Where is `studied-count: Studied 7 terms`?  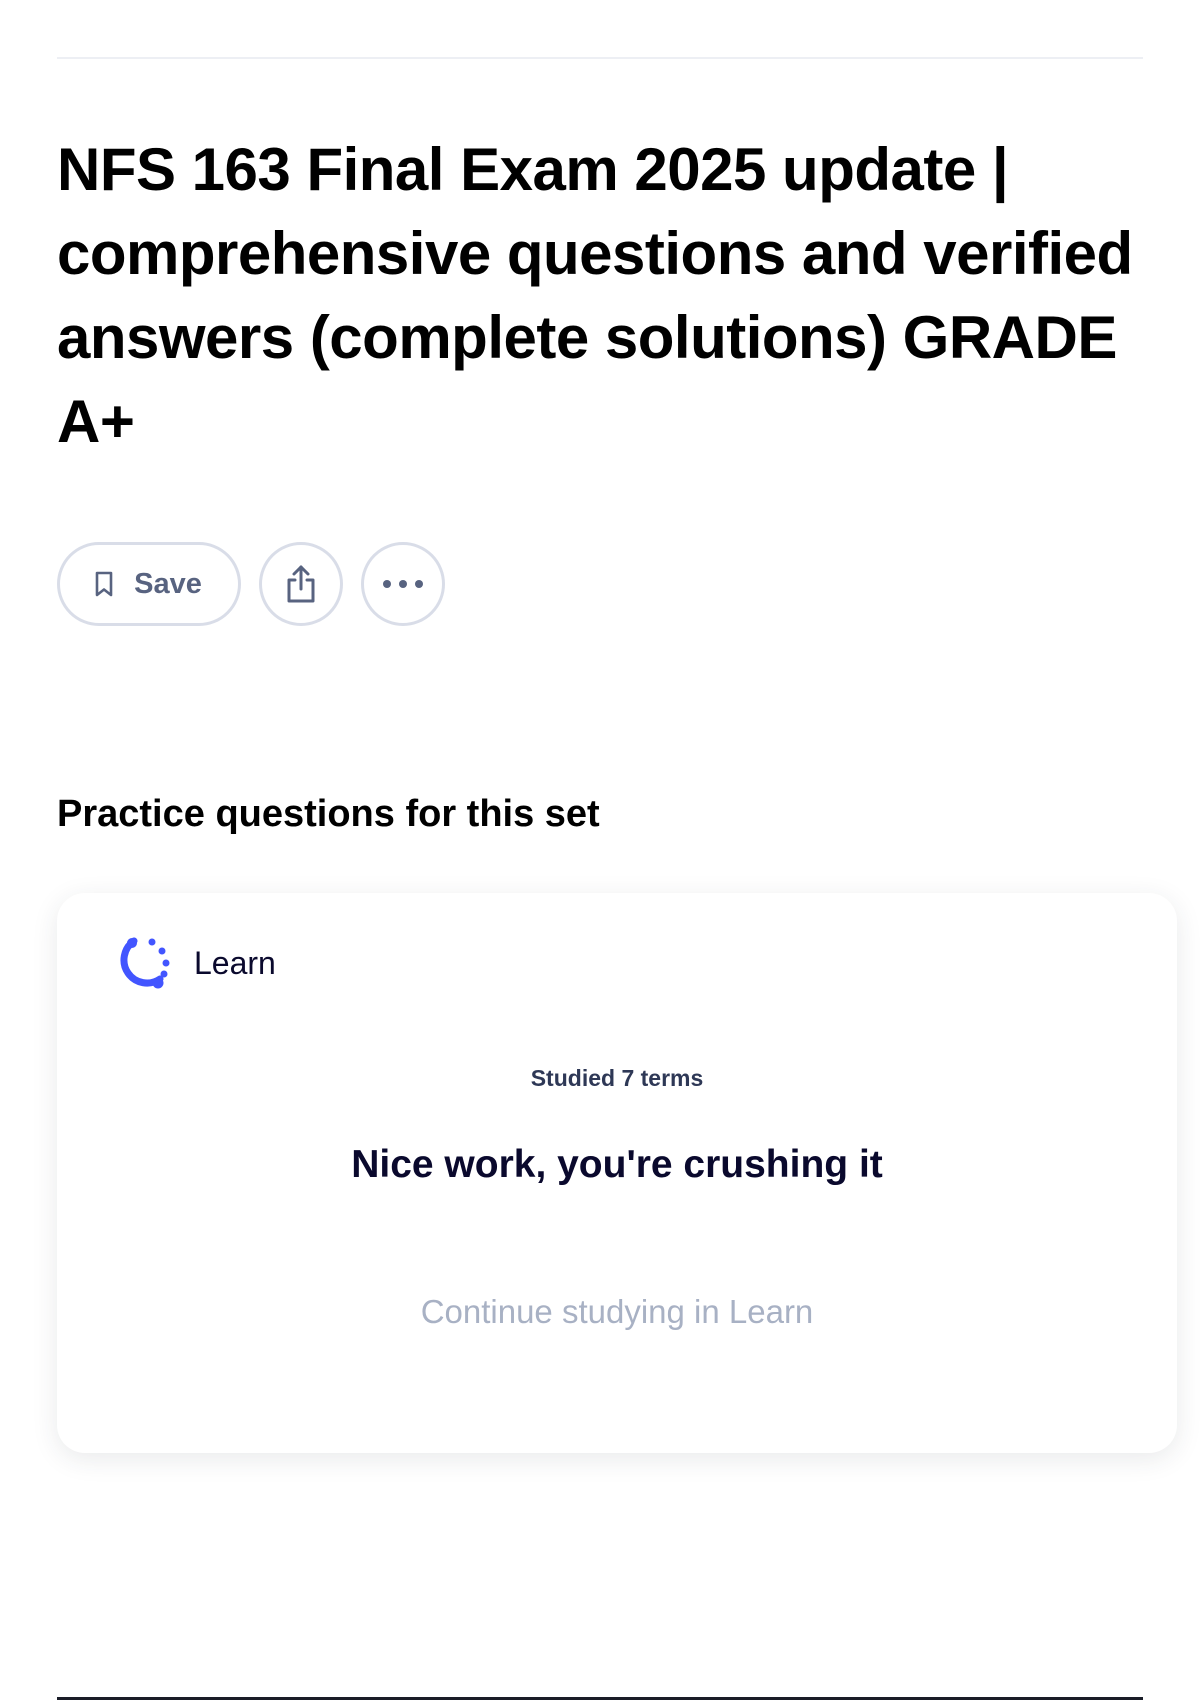
studied-count: Studied 7 terms is located at coordinates (617, 1078).